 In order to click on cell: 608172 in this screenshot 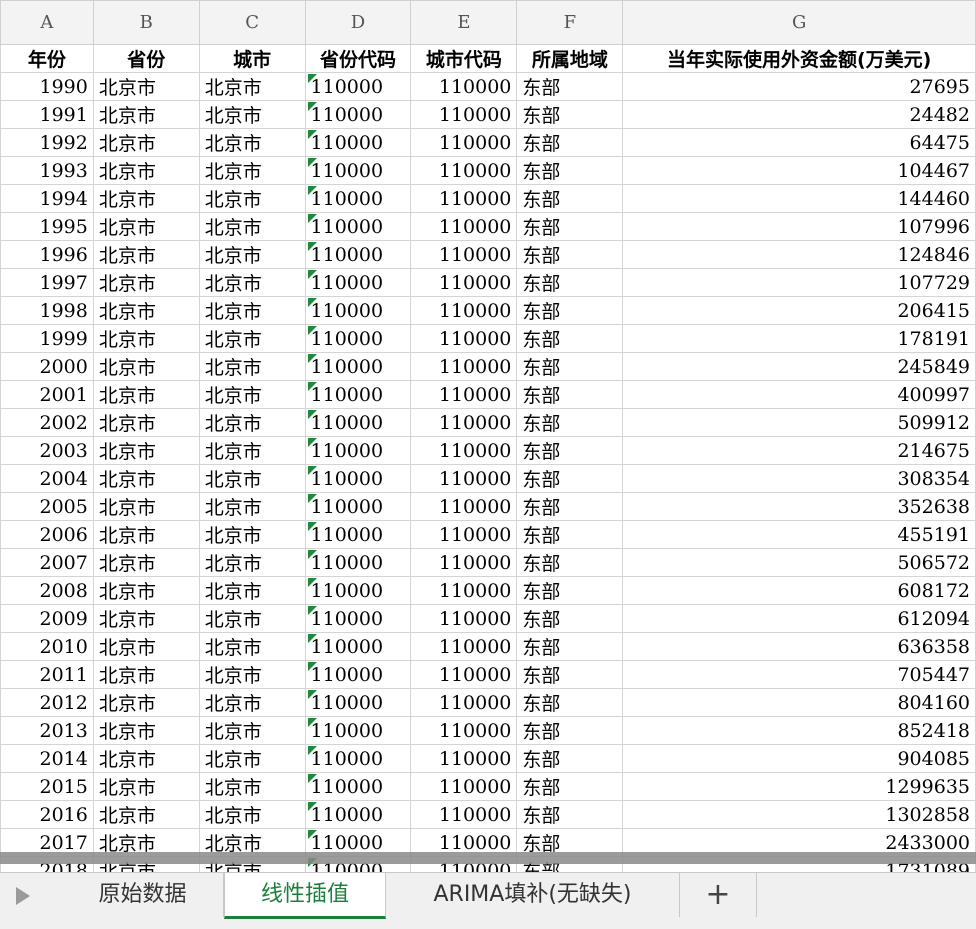, I will do `click(799, 590)`.